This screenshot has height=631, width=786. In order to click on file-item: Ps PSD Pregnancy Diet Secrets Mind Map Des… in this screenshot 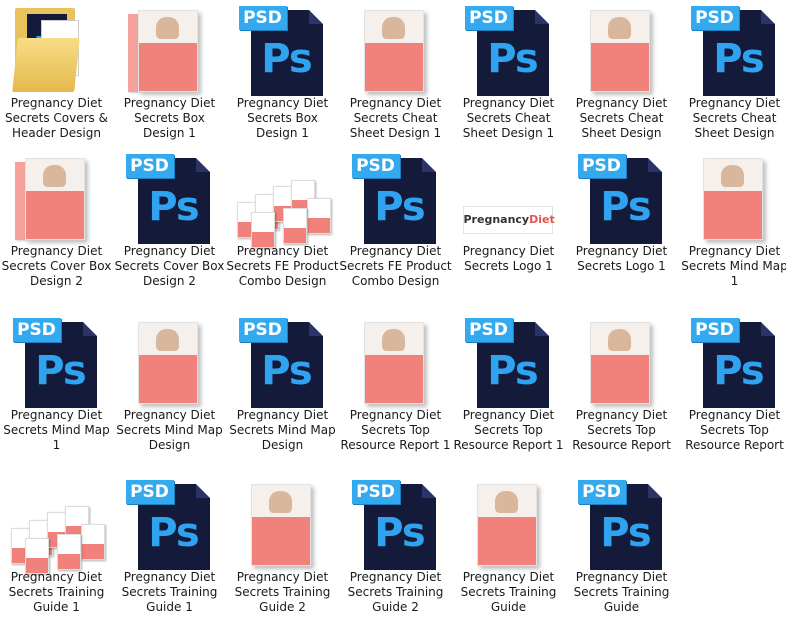, I will do `click(282, 382)`.